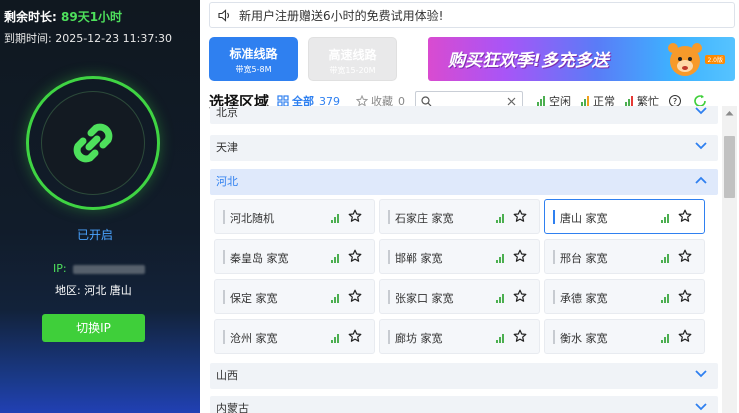 This screenshot has width=739, height=413. What do you see at coordinates (227, 147) in the screenshot?
I see `province-tianjin-label: 天津` at bounding box center [227, 147].